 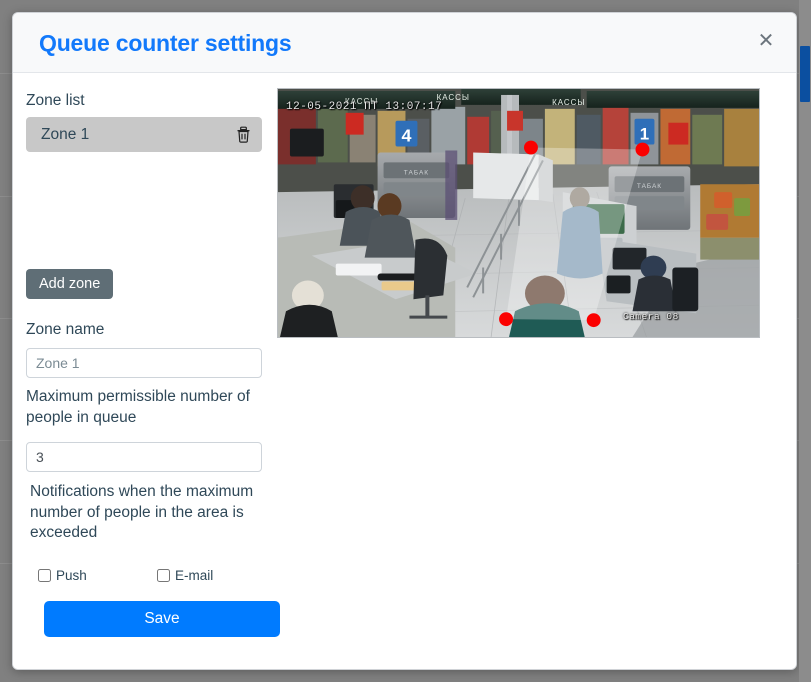 What do you see at coordinates (766, 41) in the screenshot?
I see `close-icon: ✕` at bounding box center [766, 41].